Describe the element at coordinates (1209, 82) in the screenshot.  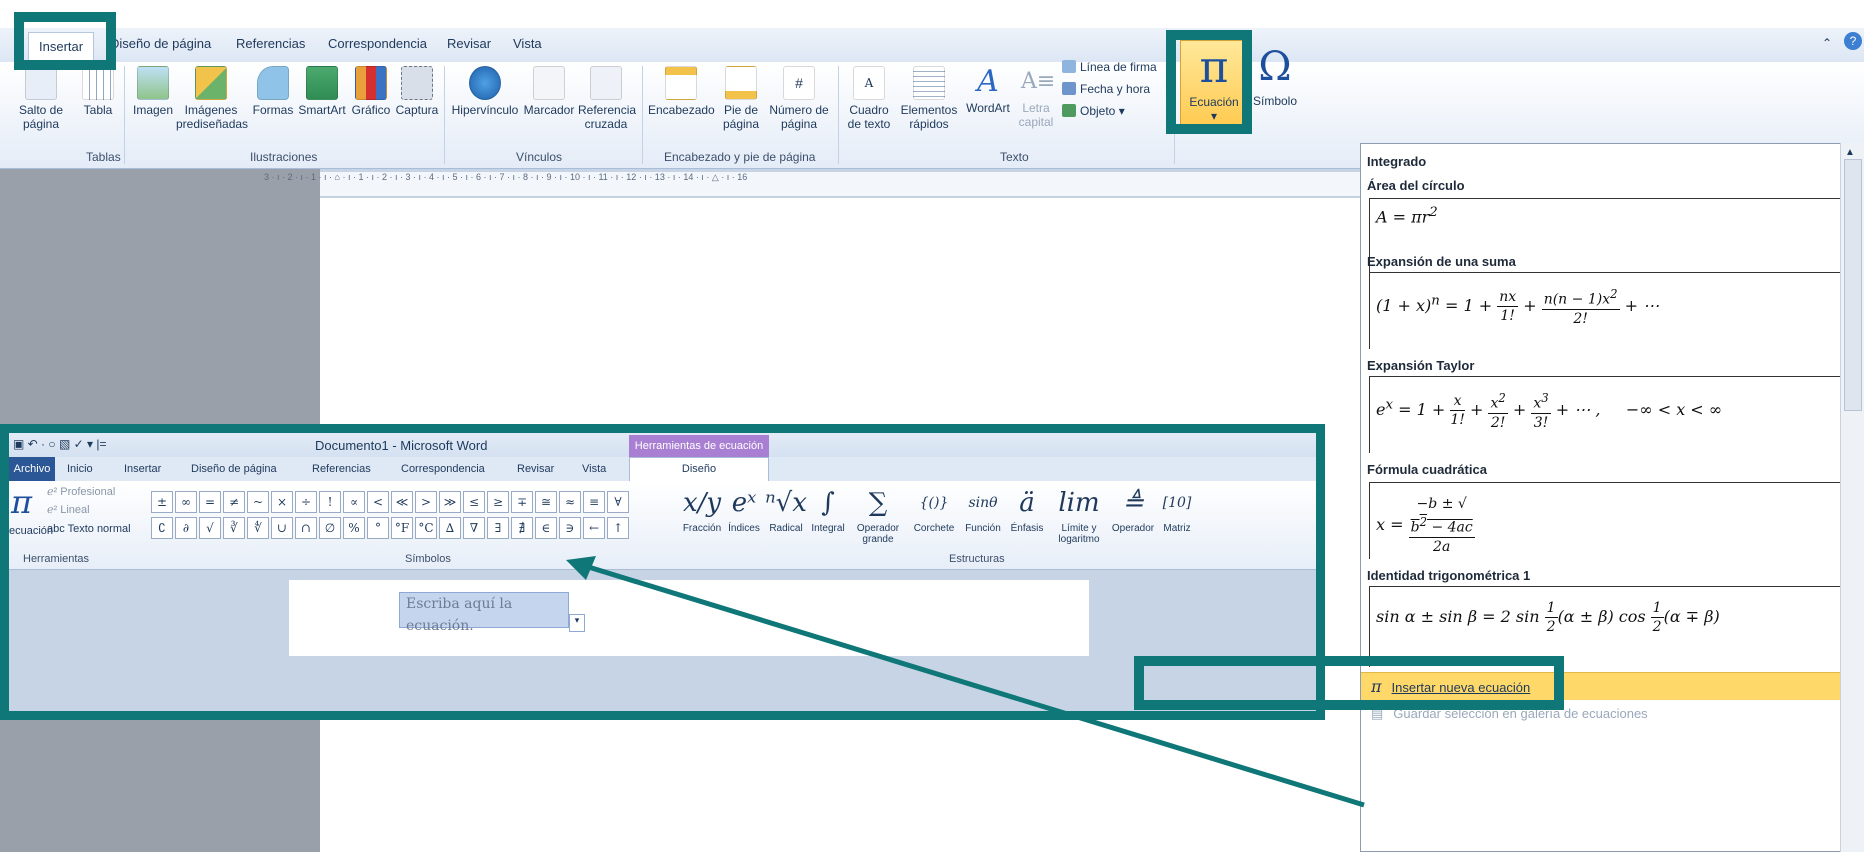
I see `highlight-ecuacion-button` at that location.